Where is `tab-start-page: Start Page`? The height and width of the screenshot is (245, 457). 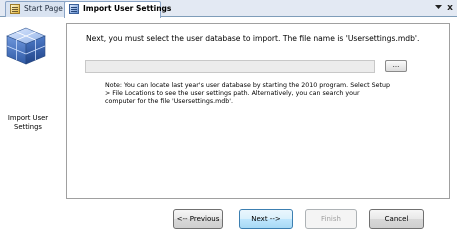
tab-start-page: Start Page is located at coordinates (35, 9).